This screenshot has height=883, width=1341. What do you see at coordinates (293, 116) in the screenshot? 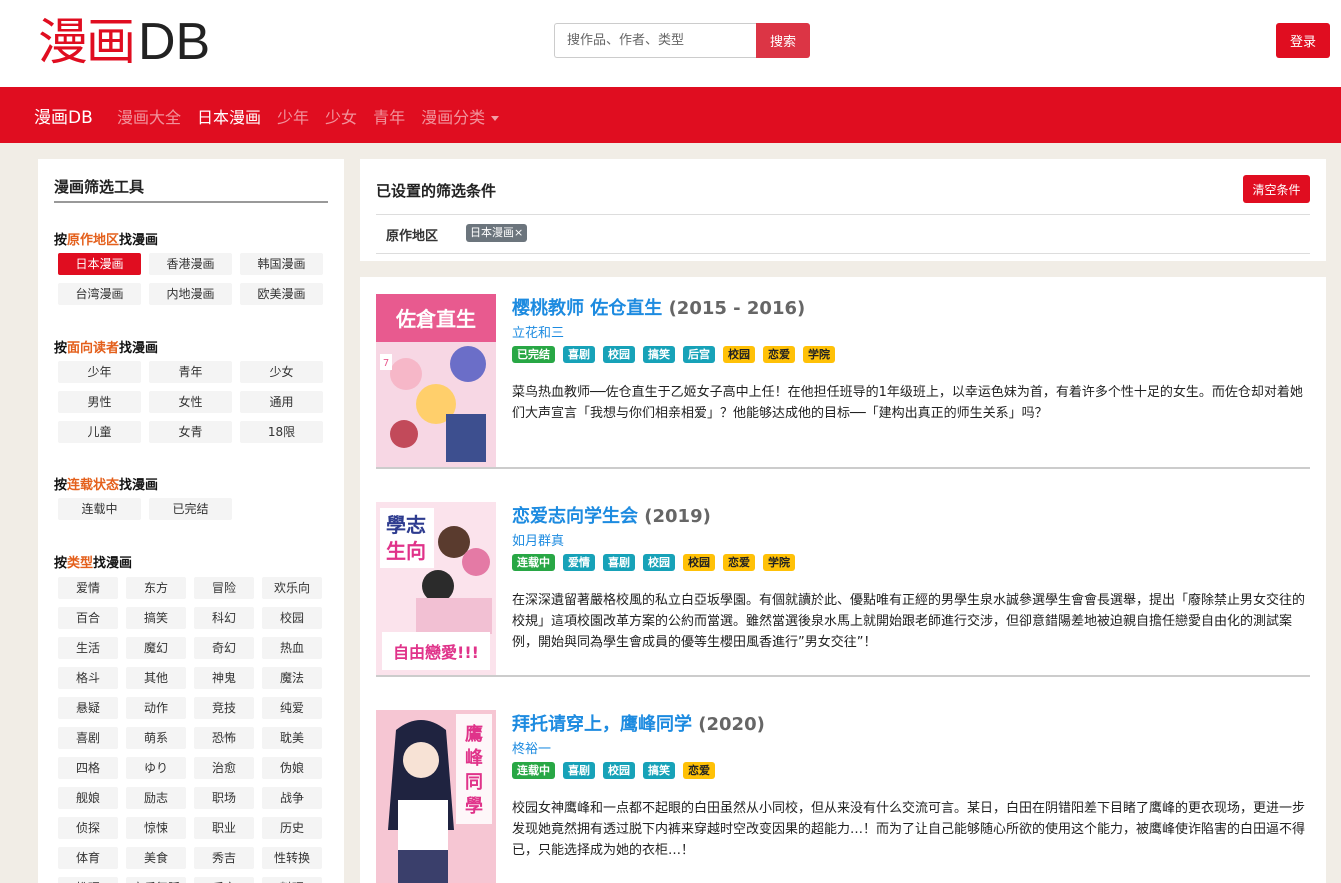
I see `nav-link-shounen: 少年` at bounding box center [293, 116].